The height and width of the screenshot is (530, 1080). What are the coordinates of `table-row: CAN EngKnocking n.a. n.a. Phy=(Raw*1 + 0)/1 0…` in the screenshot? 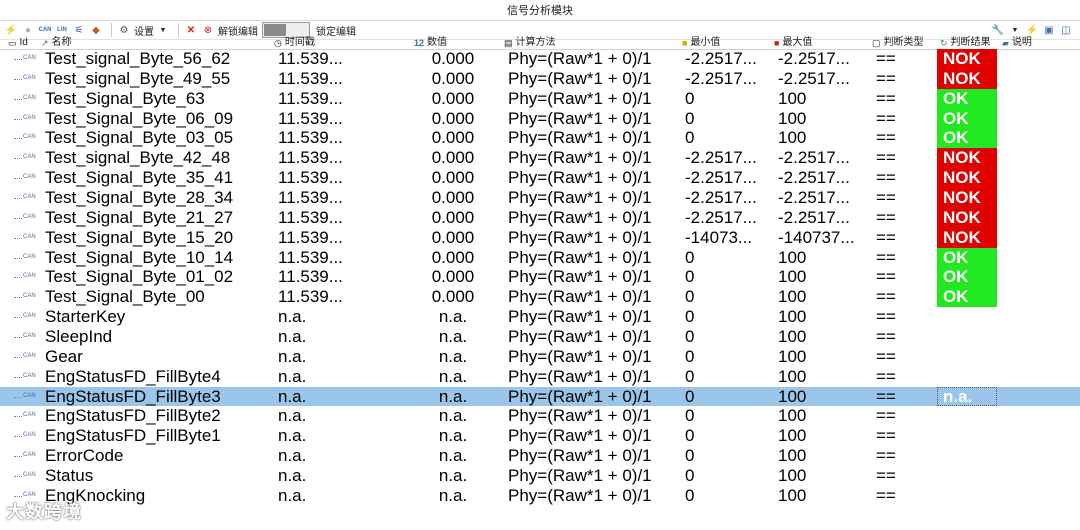 It's located at (540, 496).